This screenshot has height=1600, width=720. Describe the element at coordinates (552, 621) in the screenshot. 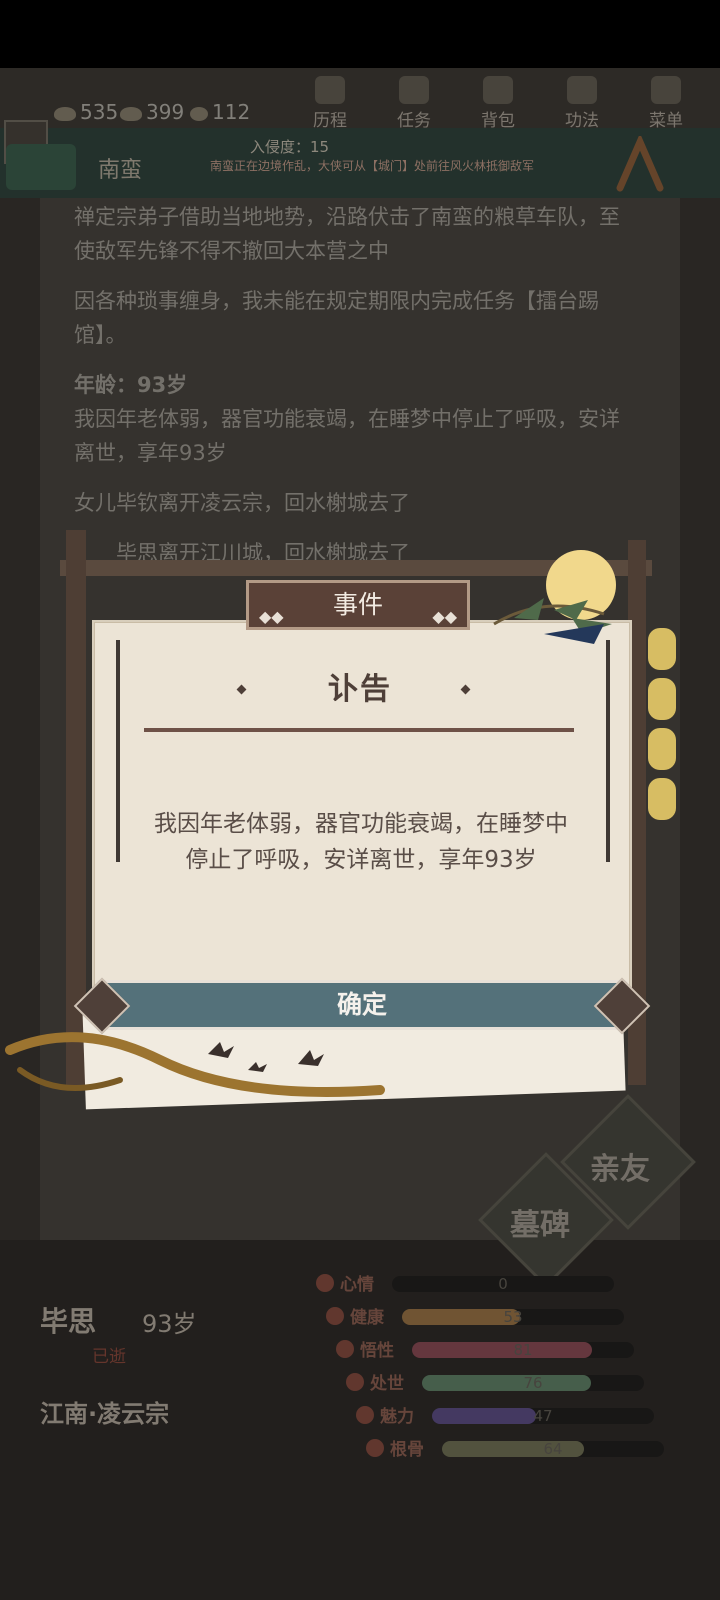

I see `bamboo-leaves-icon` at that location.